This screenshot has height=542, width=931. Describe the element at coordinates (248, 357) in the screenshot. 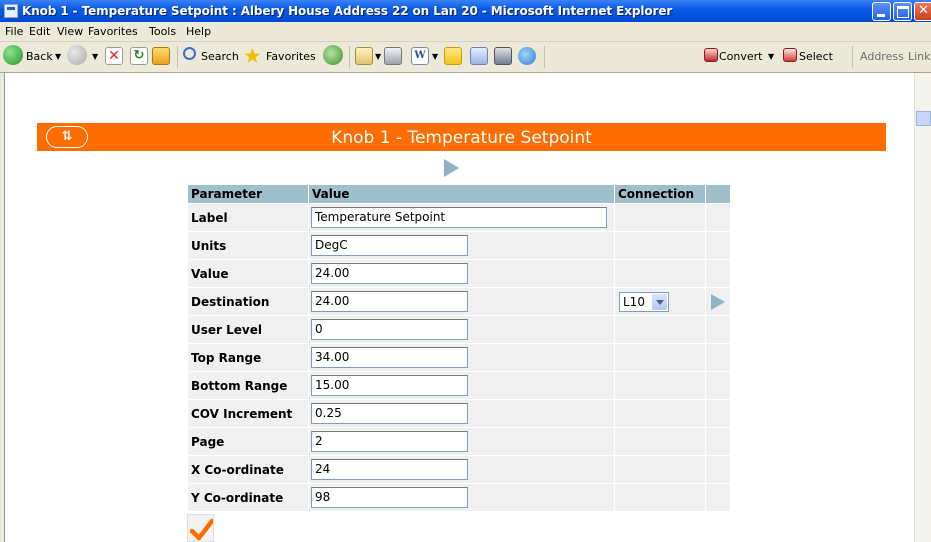

I see `row-label: Top Range` at that location.